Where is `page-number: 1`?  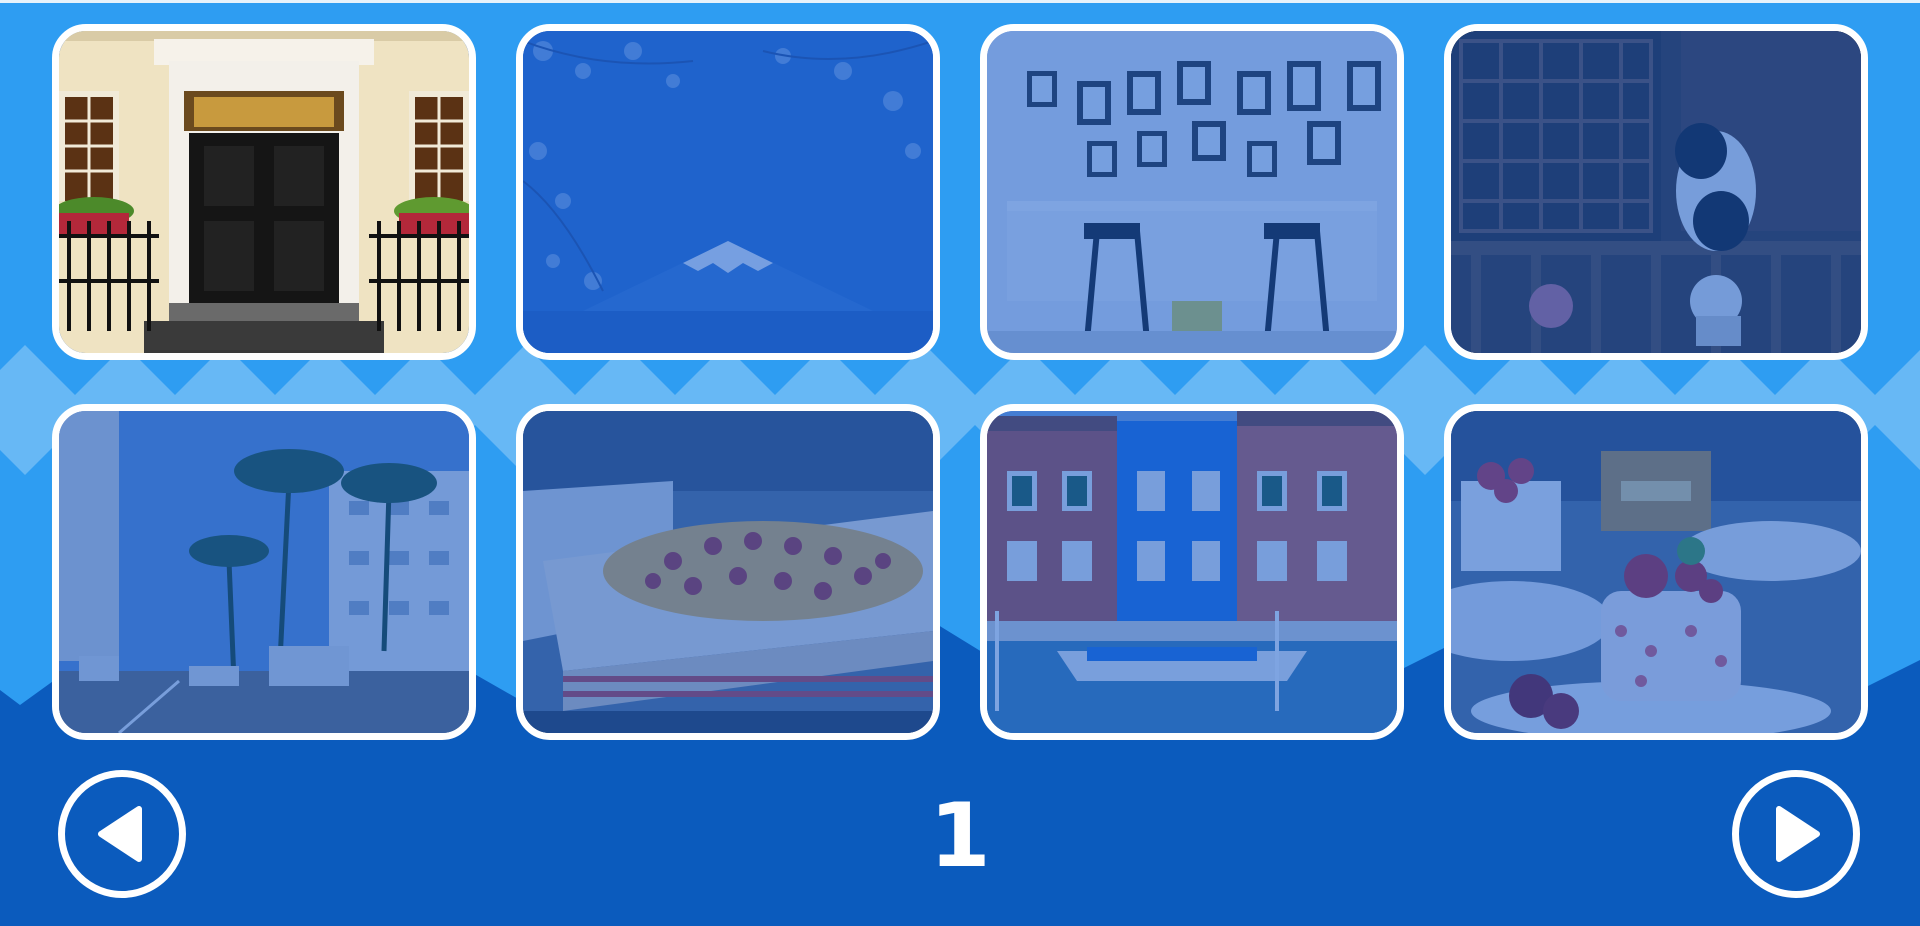
page-number: 1 is located at coordinates (960, 835).